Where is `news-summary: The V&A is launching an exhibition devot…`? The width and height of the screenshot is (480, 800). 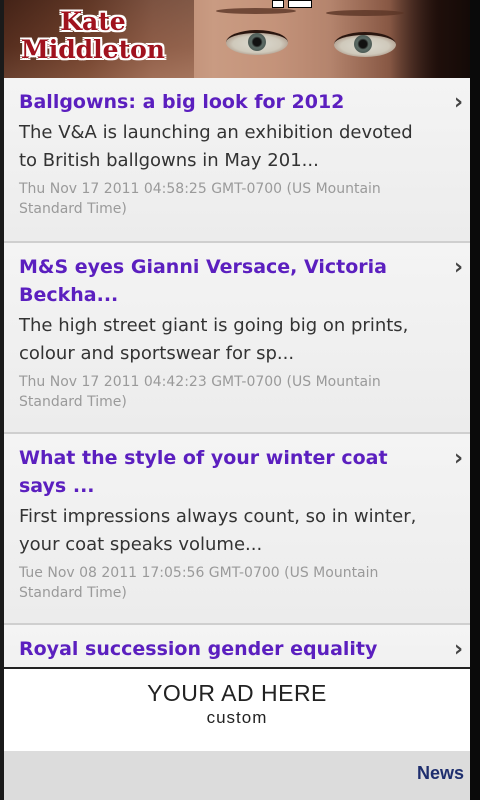
news-summary: The V&A is launching an exhibition devot… is located at coordinates (216, 146).